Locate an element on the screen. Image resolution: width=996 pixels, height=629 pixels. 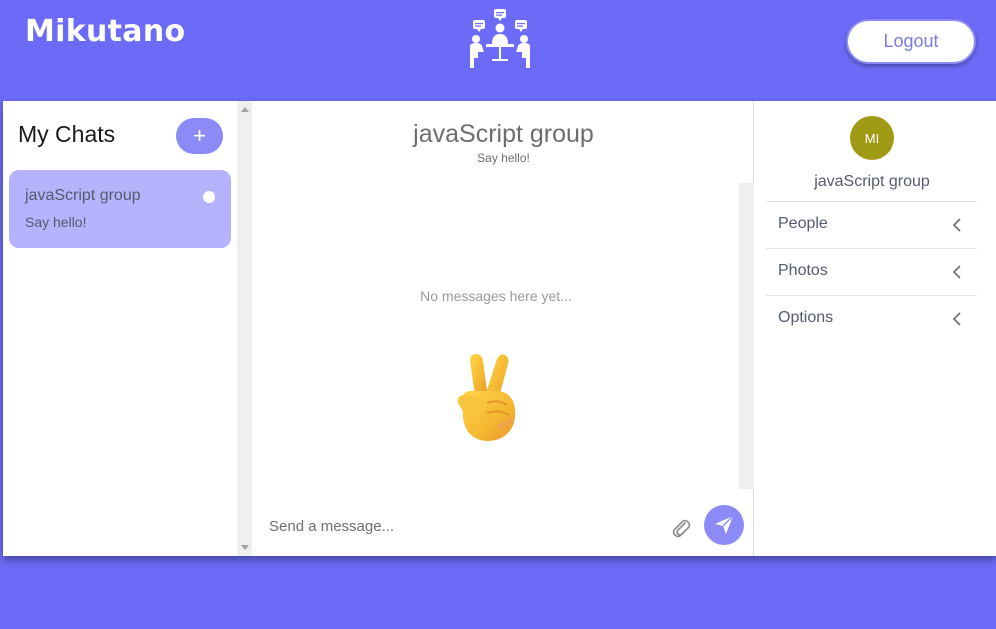
send-button is located at coordinates (724, 525).